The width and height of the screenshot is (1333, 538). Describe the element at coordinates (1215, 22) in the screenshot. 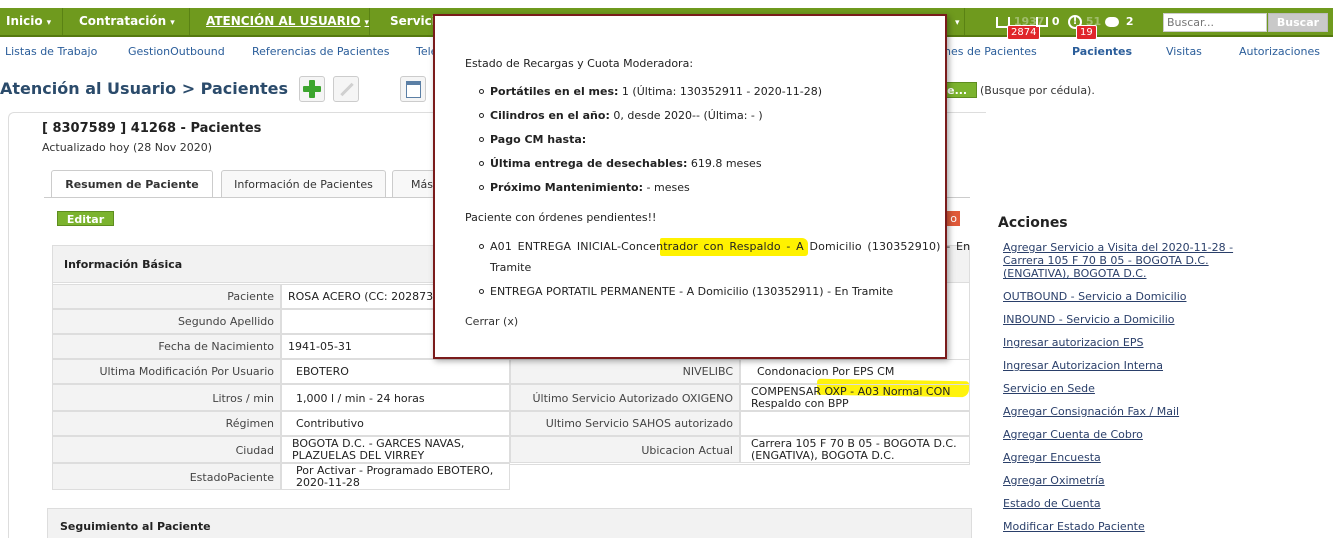

I see `search-input` at that location.